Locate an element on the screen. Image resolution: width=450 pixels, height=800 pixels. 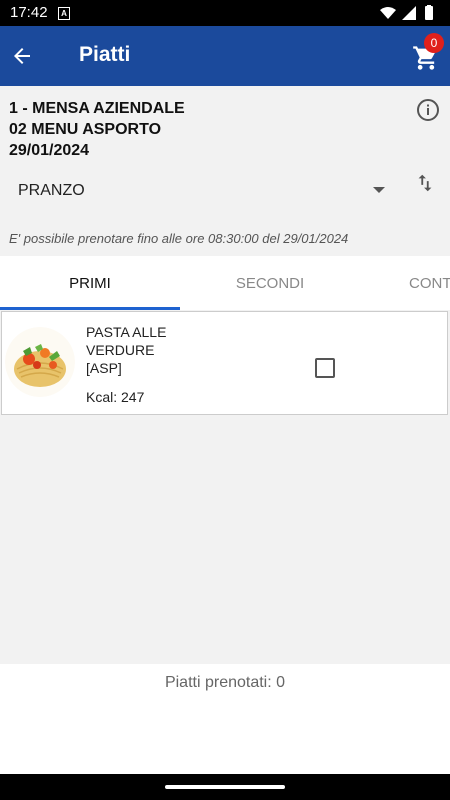
notification-a-icon: A is located at coordinates (64, 13).